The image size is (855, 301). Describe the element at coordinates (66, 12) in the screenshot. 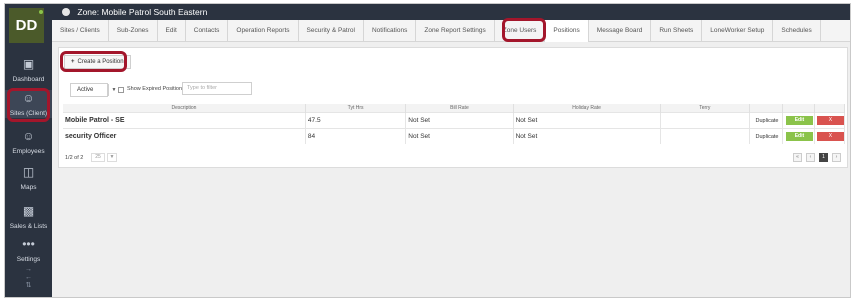

I see `globe-icon` at that location.